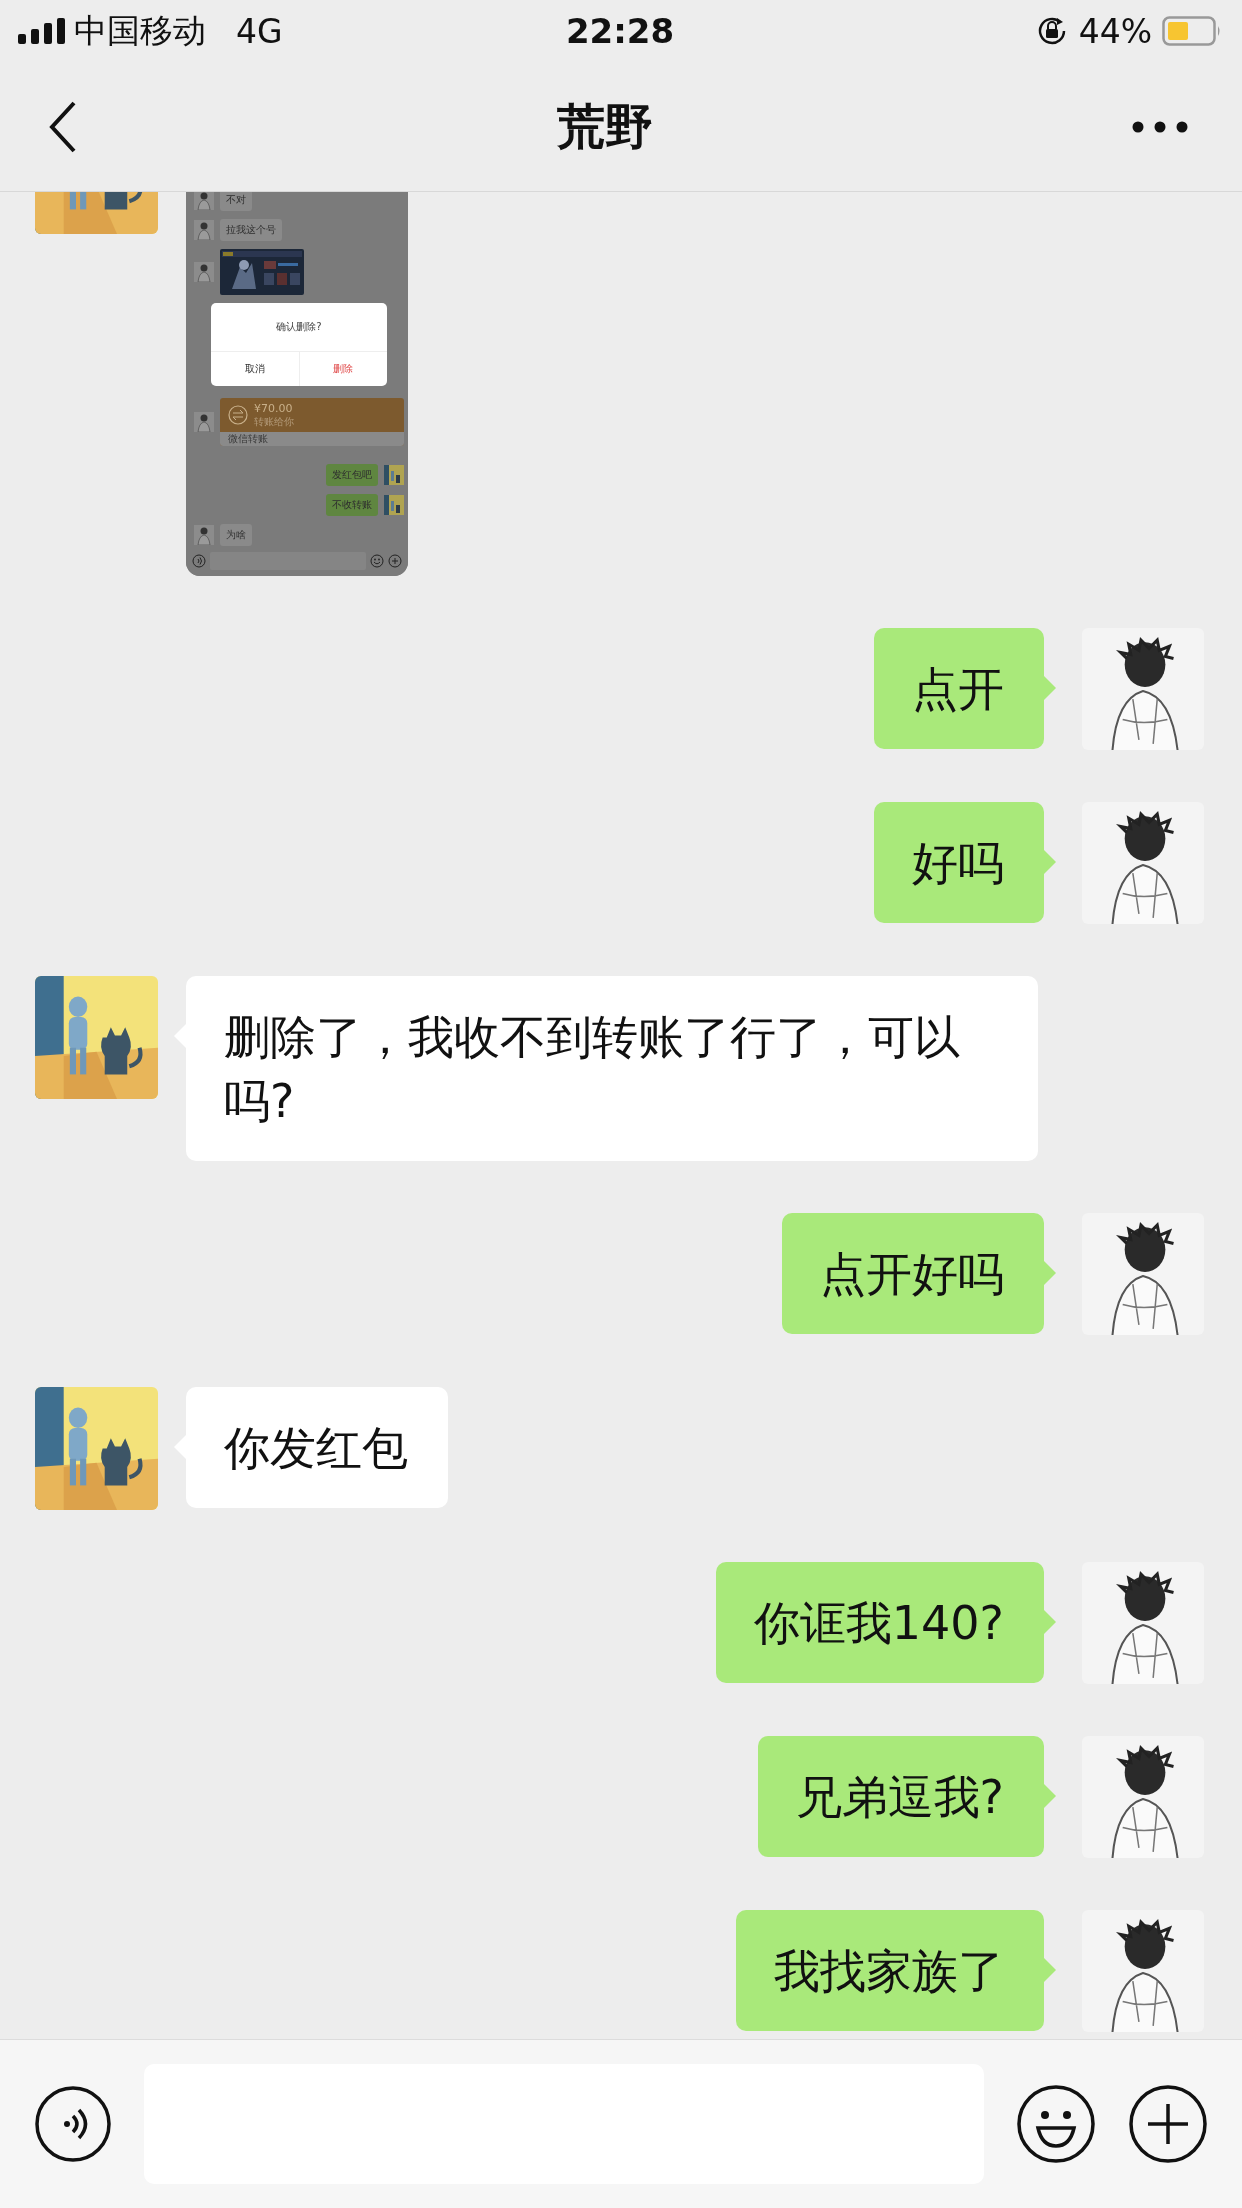 Image resolution: width=1242 pixels, height=2208 pixels. I want to click on network-text: 4G, so click(259, 31).